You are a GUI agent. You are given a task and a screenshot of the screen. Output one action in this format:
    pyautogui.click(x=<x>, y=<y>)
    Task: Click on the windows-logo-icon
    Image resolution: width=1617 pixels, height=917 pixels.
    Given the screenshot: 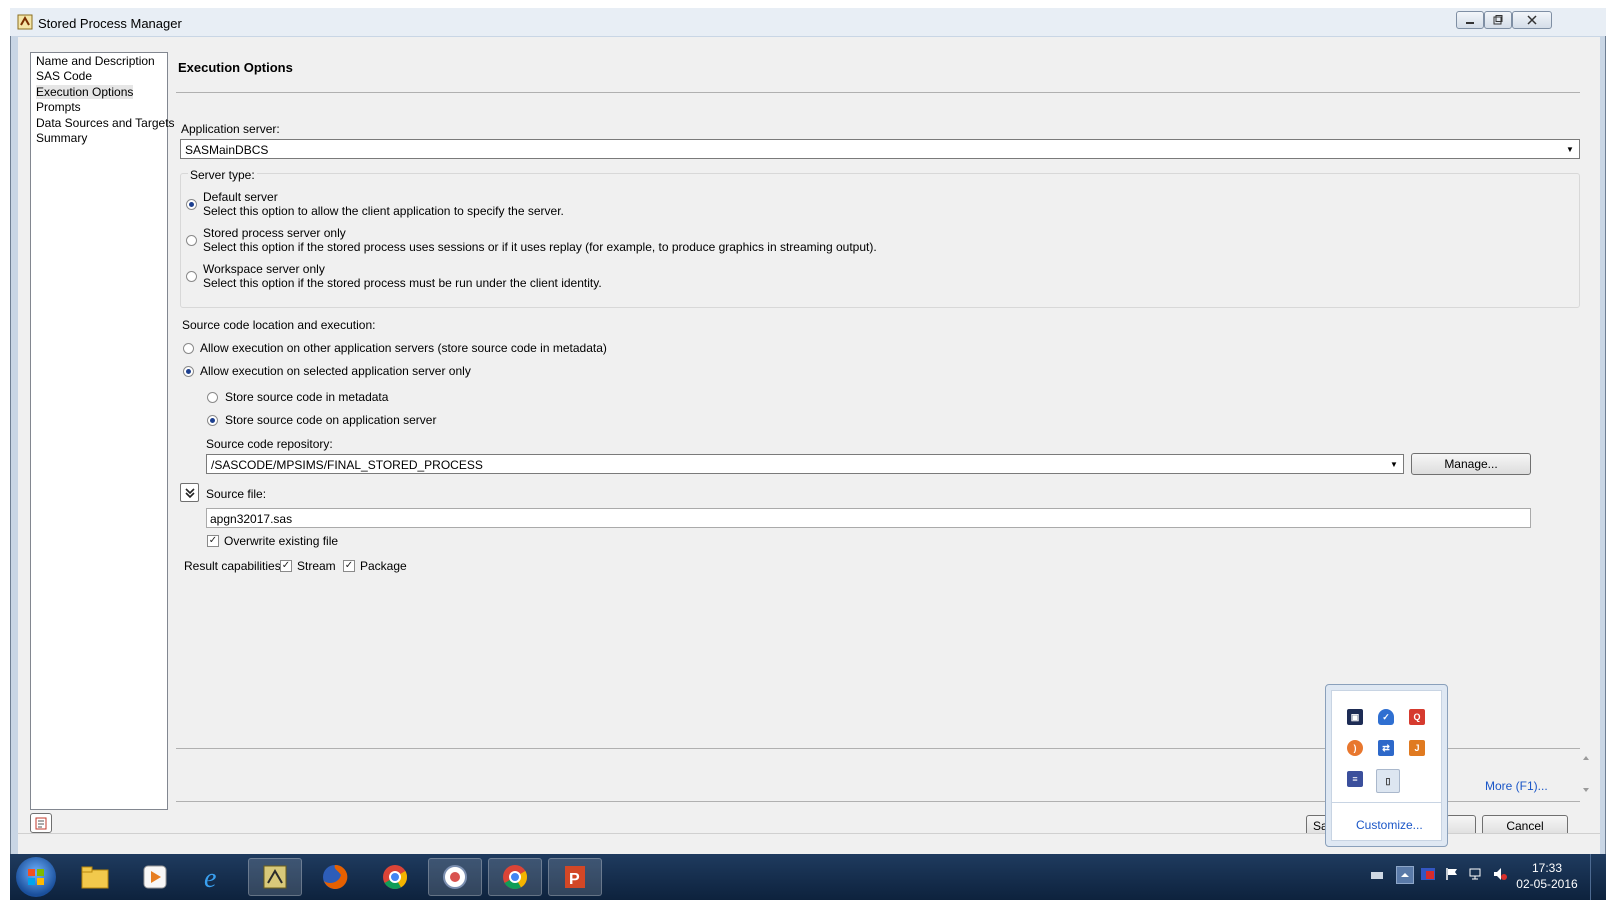 What is the action you would take?
    pyautogui.click(x=36, y=877)
    